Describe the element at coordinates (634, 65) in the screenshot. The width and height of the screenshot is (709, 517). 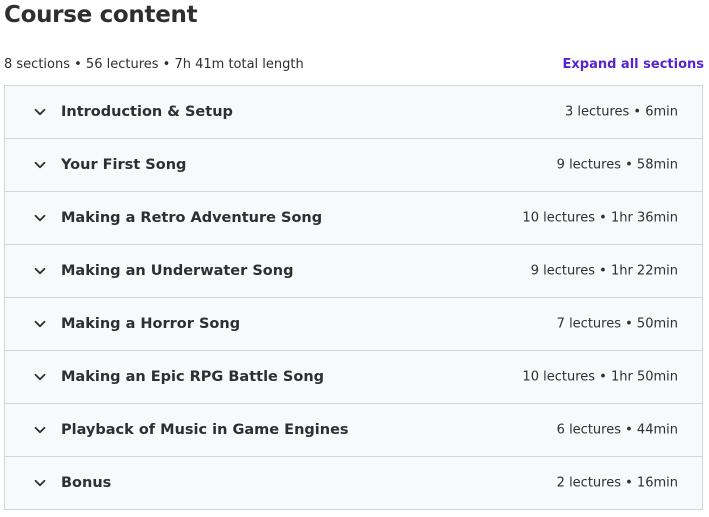
I see `expand-all-sections-button: Expand all sections` at that location.